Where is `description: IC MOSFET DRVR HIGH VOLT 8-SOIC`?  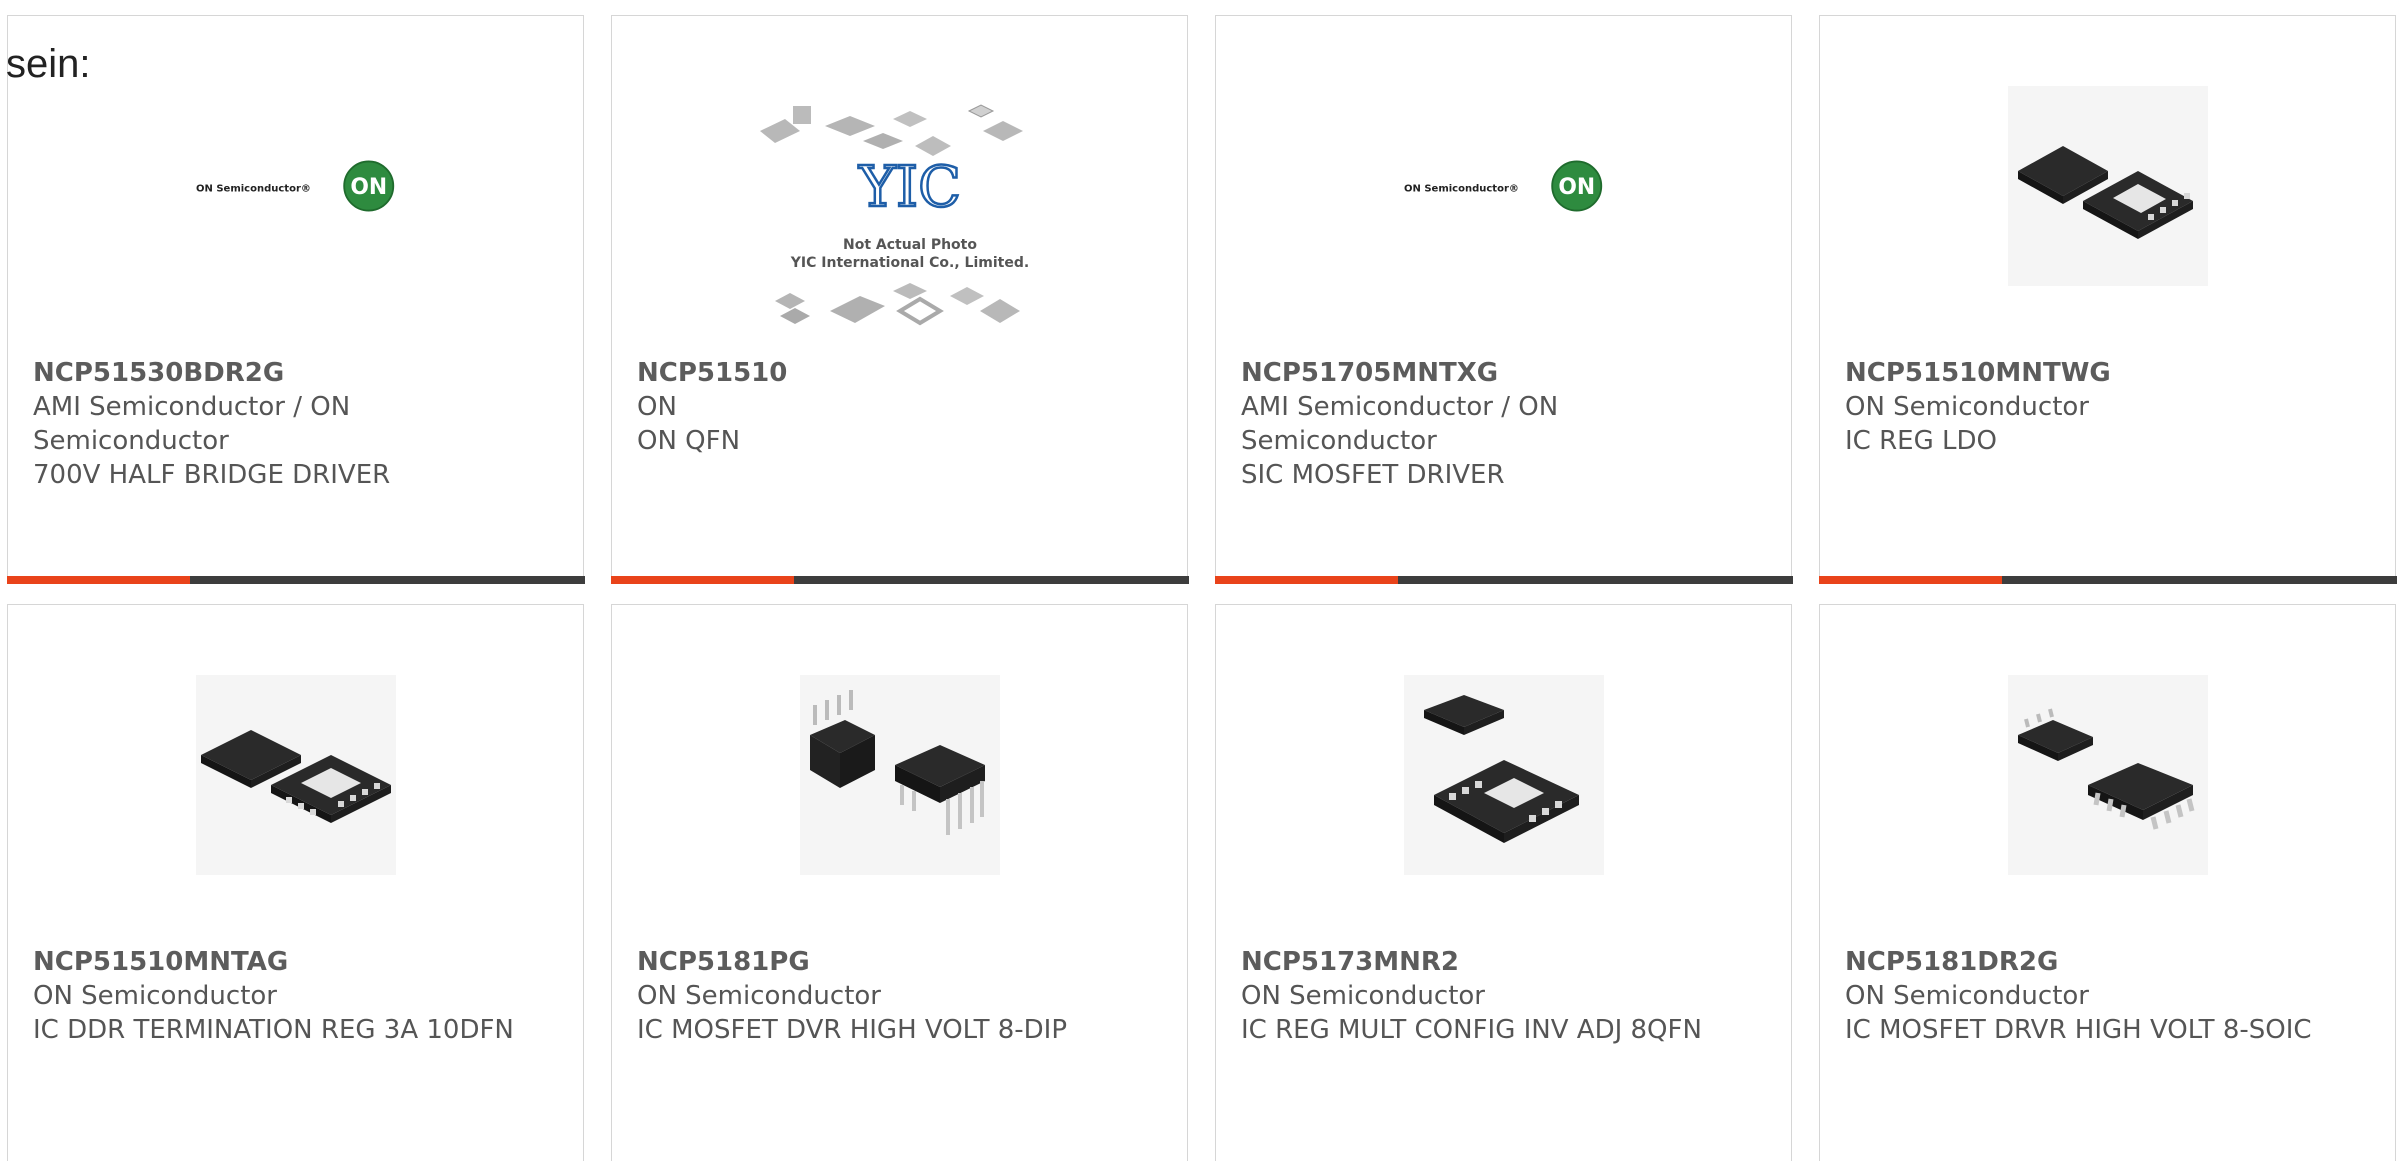
description: IC MOSFET DRVR HIGH VOLT 8-SOIC is located at coordinates (2078, 1030).